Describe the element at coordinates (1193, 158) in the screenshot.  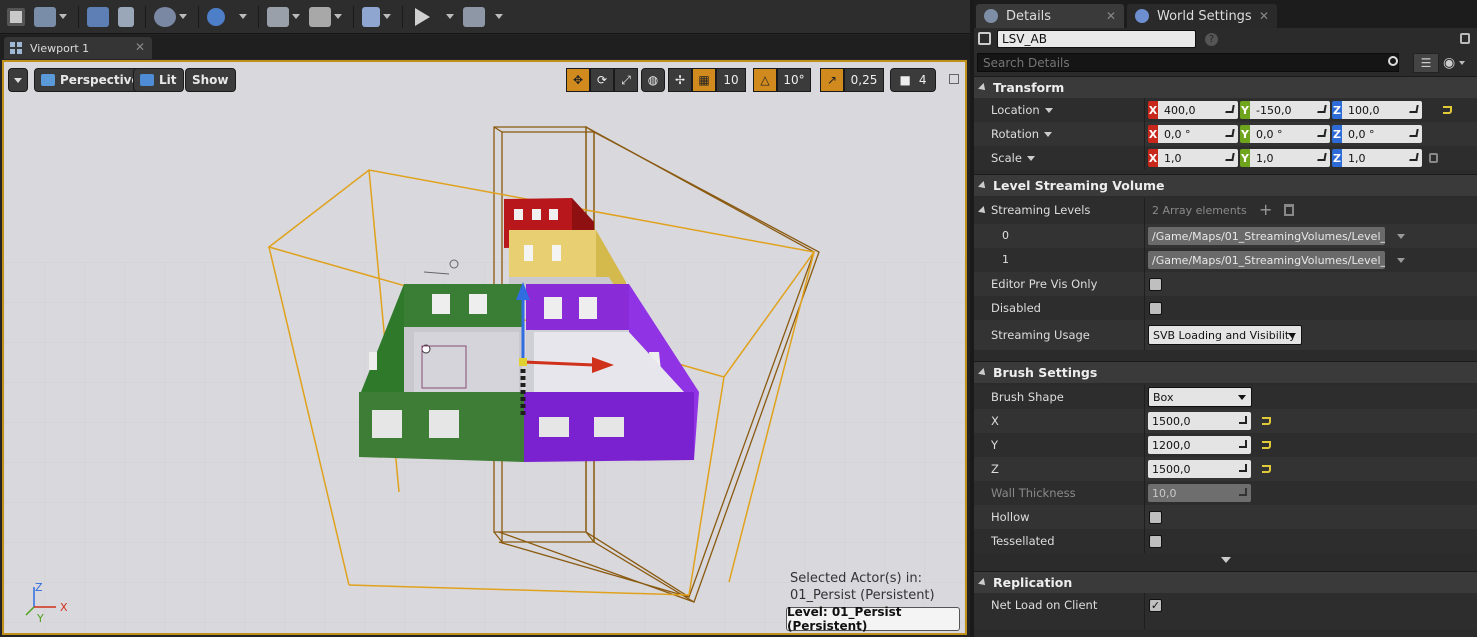
I see `scale-x-field: X 1,0` at that location.